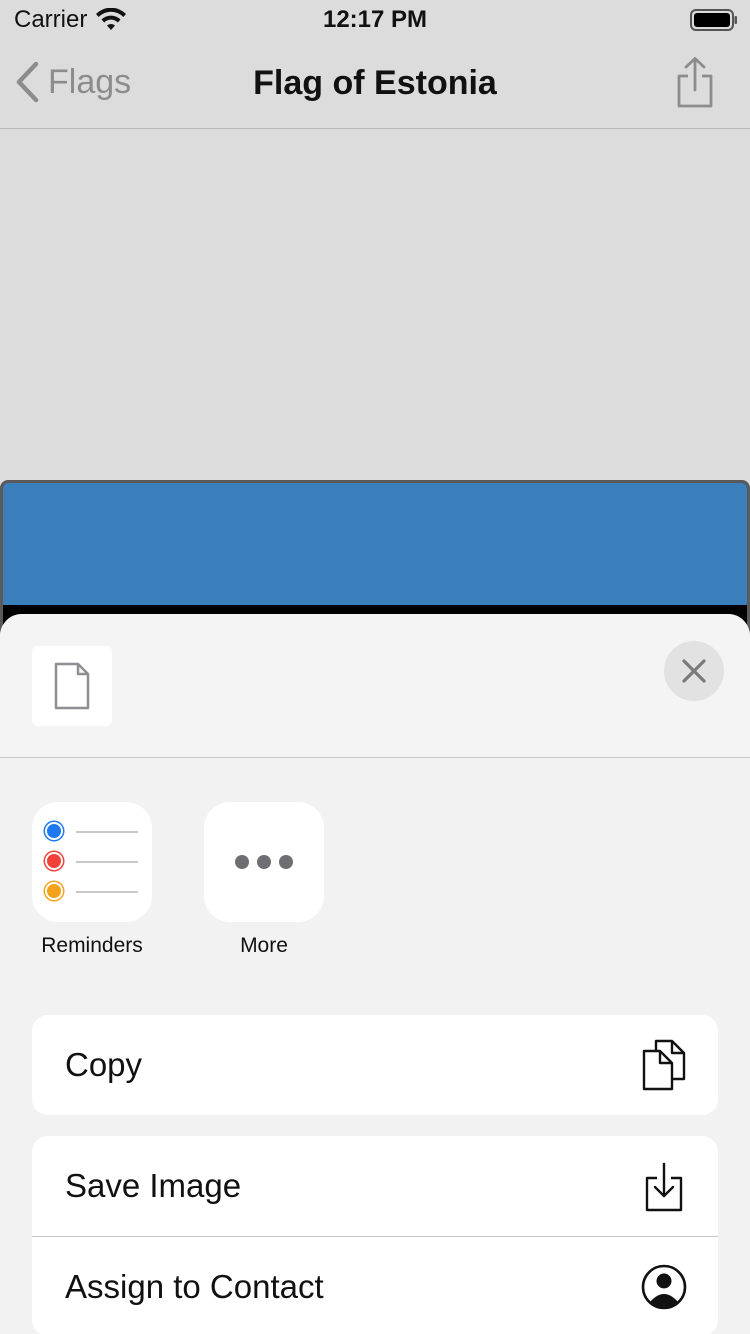  I want to click on share-icon, so click(695, 83).